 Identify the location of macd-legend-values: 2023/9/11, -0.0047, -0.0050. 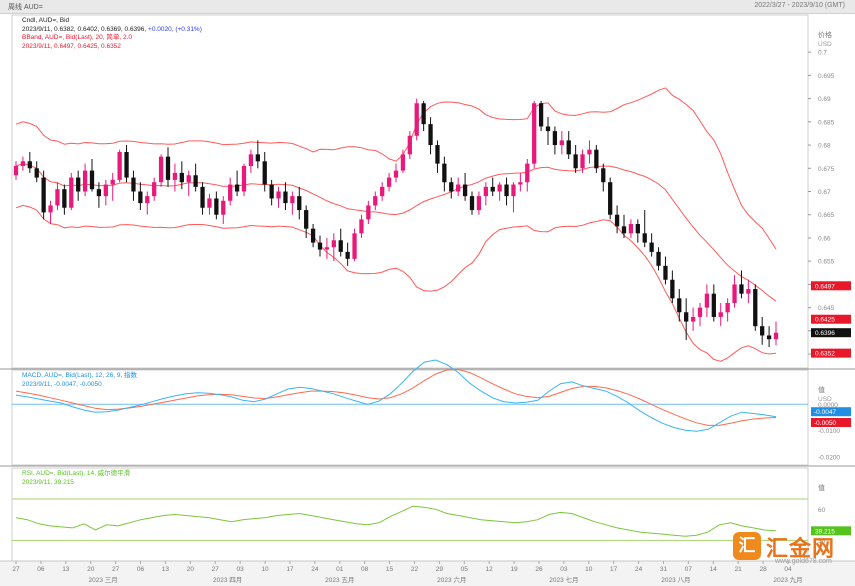
(62, 384).